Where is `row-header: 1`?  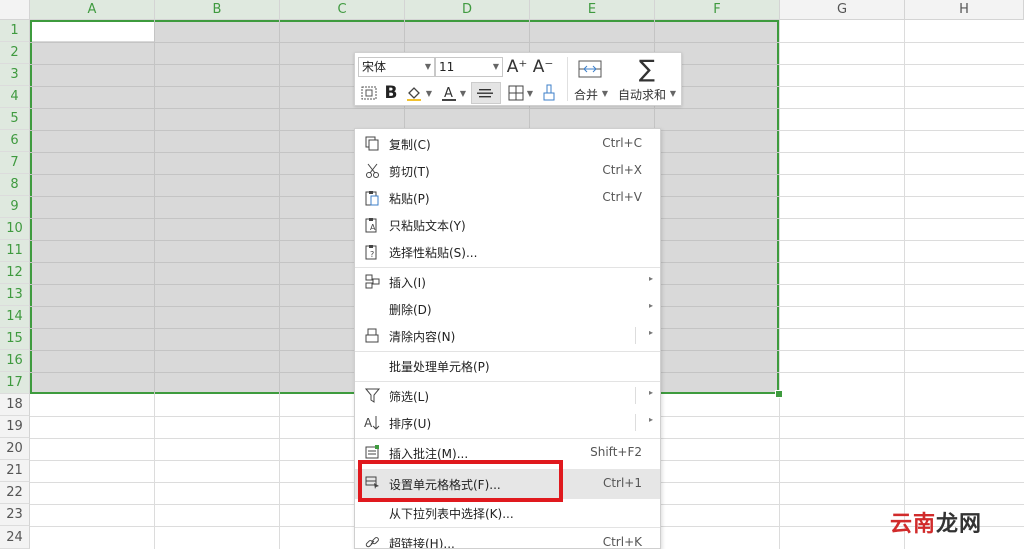
row-header: 1 is located at coordinates (15, 31).